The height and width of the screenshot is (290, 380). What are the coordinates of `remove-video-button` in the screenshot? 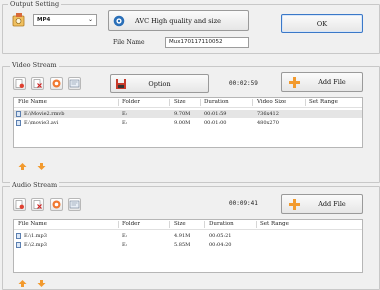 It's located at (37, 83).